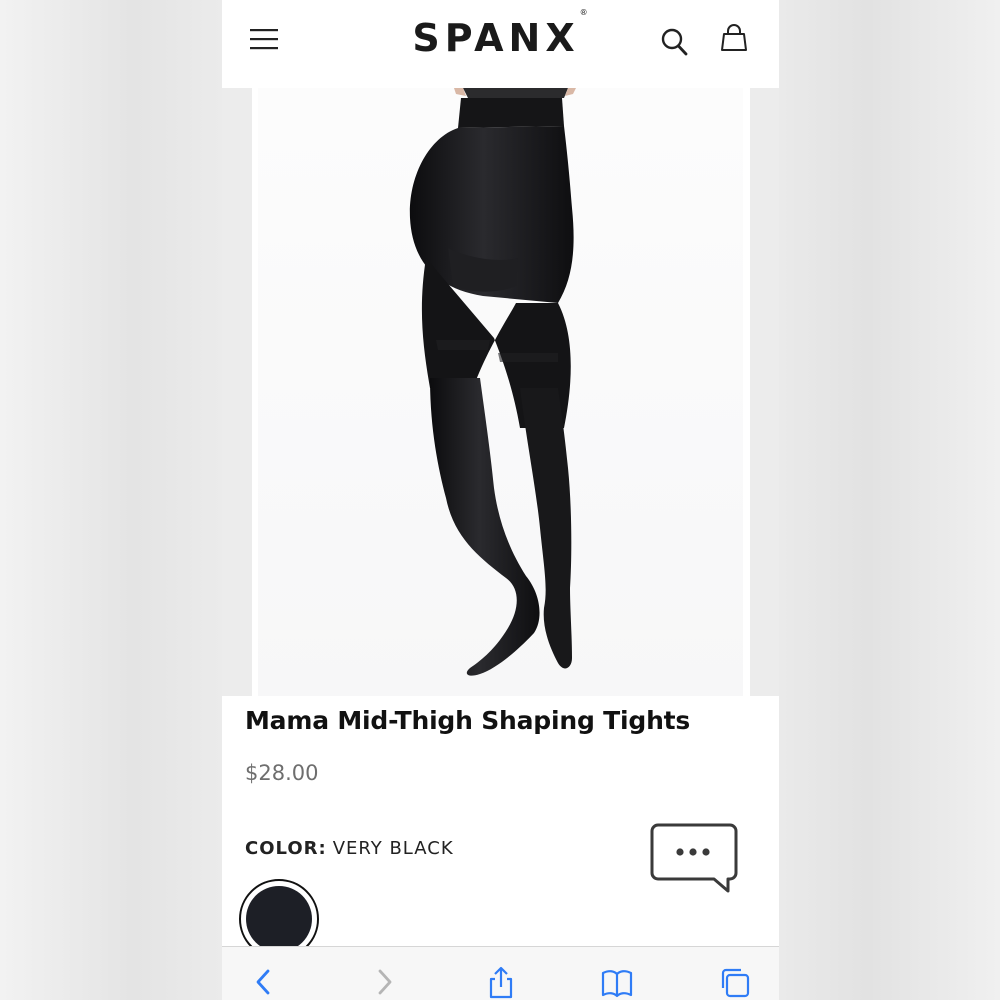 The height and width of the screenshot is (1000, 1000). Describe the element at coordinates (583, 13) in the screenshot. I see `registered-mark: ®` at that location.